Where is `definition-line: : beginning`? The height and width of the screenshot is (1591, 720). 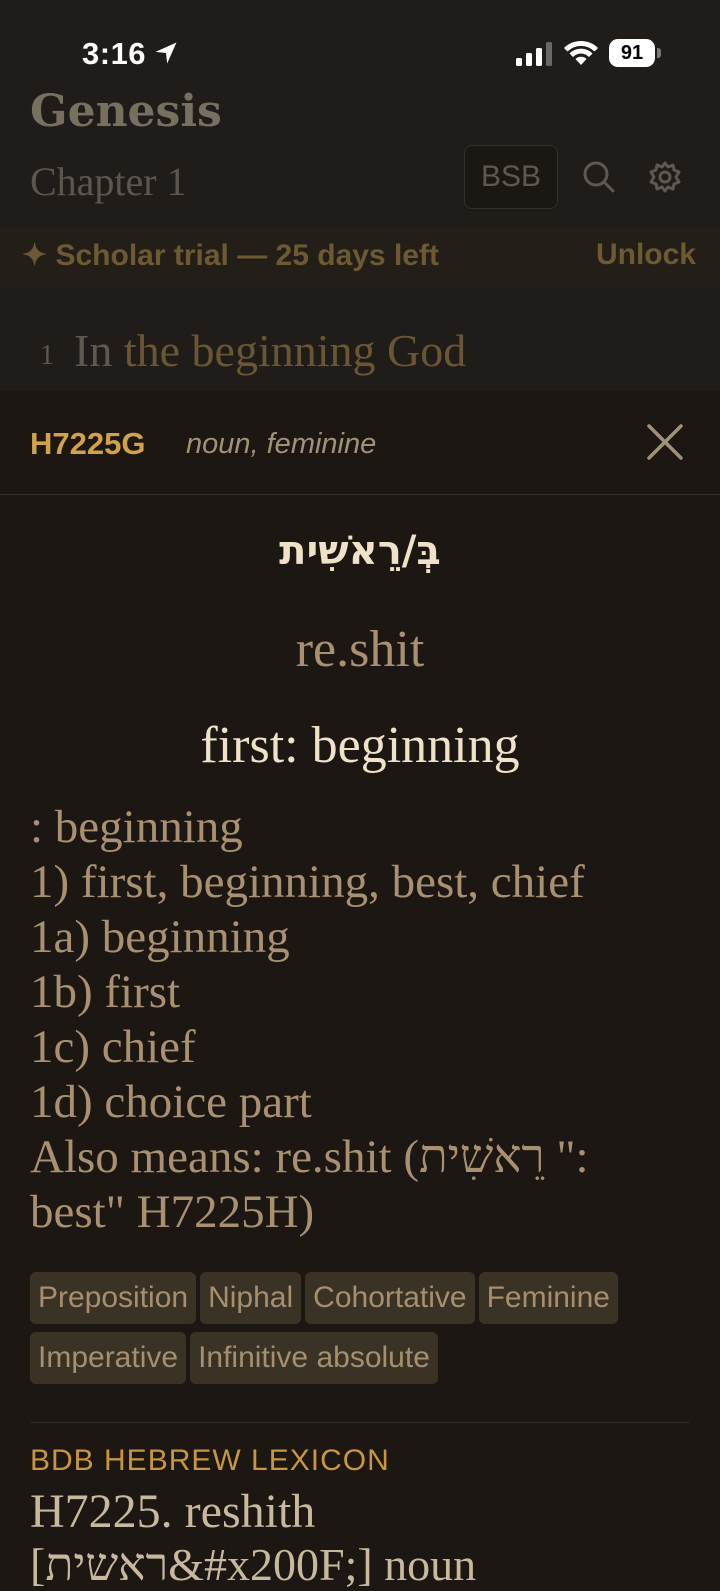 definition-line: : beginning is located at coordinates (136, 827).